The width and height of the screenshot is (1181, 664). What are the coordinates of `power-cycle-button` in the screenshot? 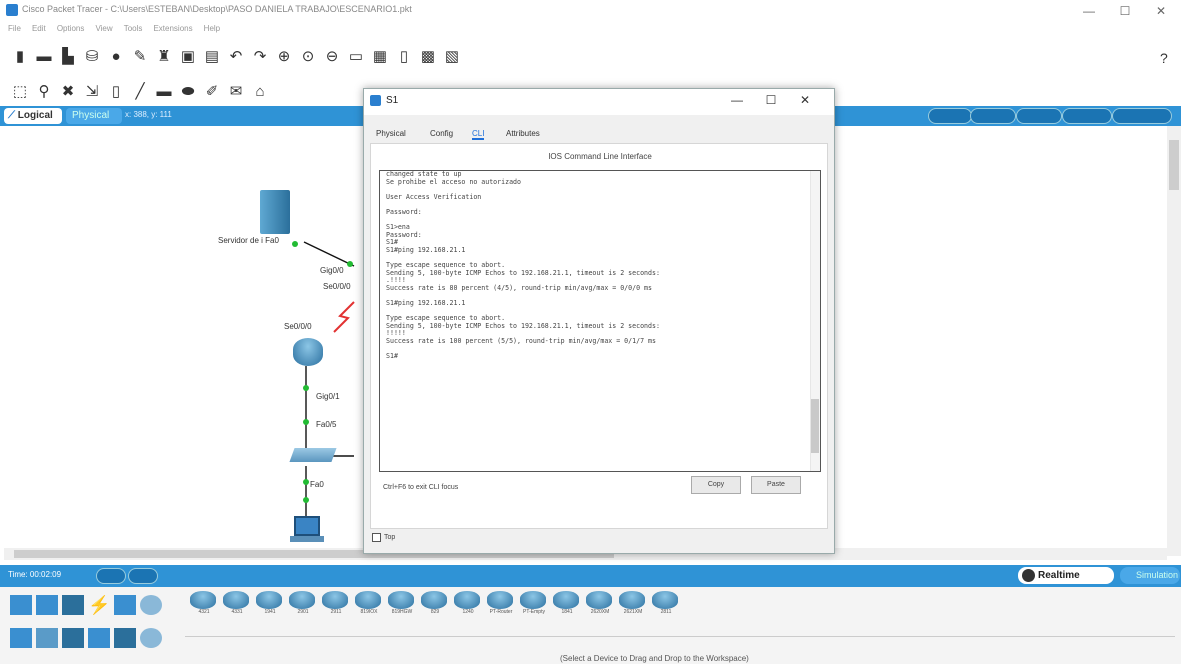 It's located at (111, 576).